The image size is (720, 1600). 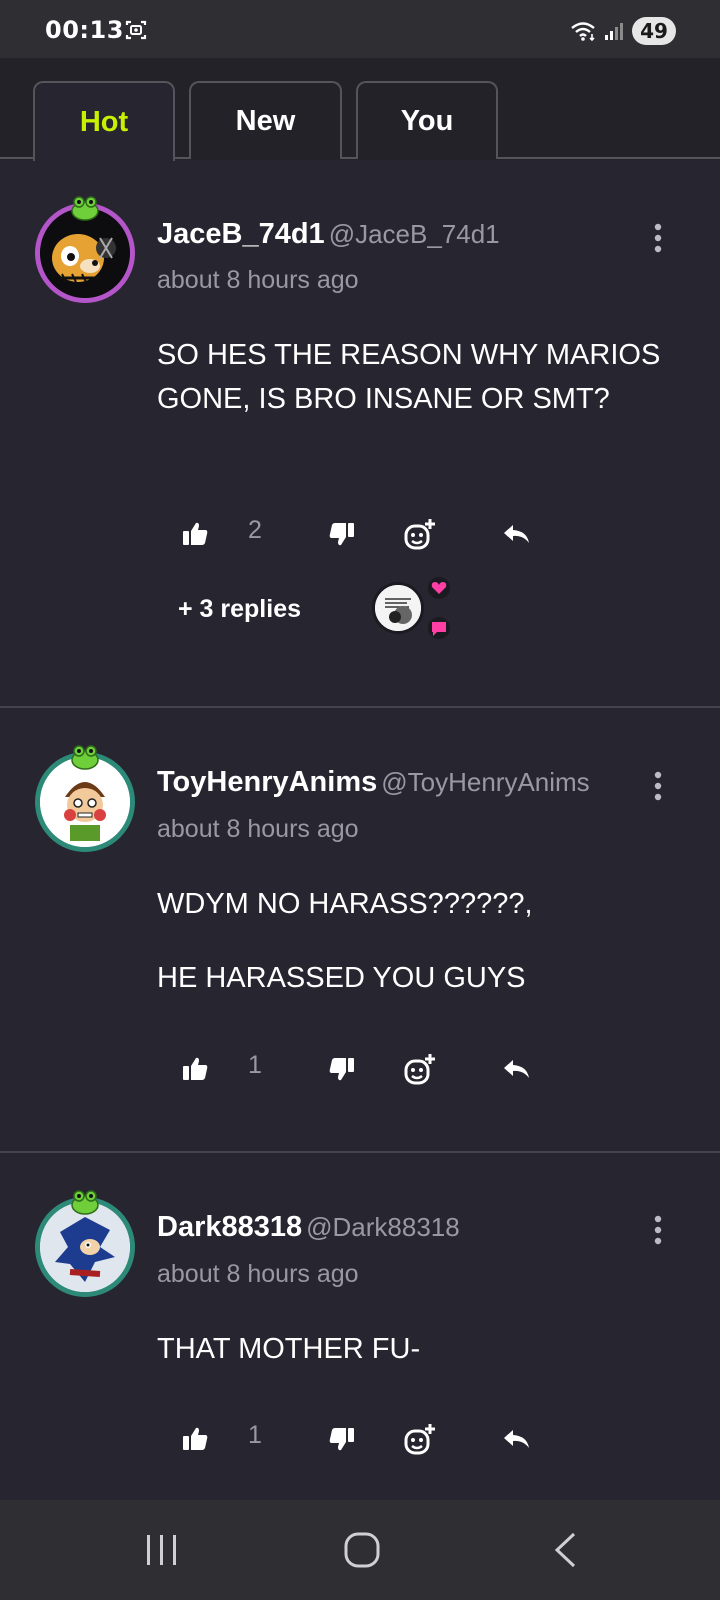 What do you see at coordinates (84, 30) in the screenshot?
I see `status-time: 00:13` at bounding box center [84, 30].